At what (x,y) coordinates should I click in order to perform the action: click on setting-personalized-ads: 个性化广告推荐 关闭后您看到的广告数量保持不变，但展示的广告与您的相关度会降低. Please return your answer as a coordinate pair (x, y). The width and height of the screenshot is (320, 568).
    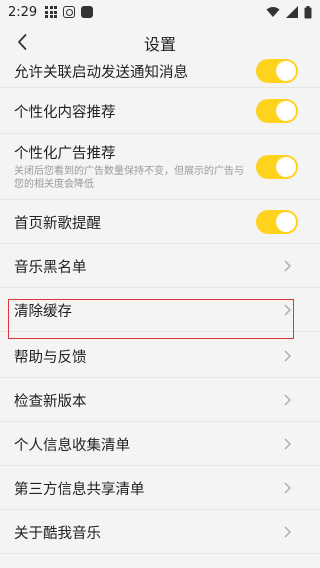
    Looking at the image, I should click on (160, 167).